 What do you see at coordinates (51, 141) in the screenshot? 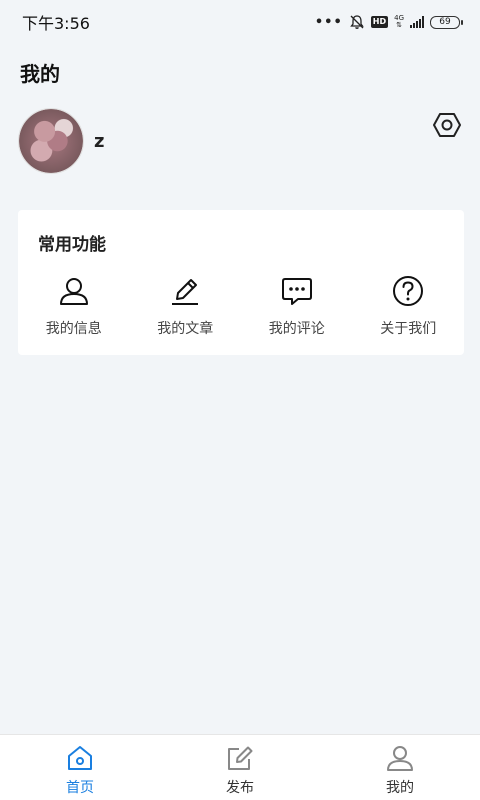
I see `avatar` at bounding box center [51, 141].